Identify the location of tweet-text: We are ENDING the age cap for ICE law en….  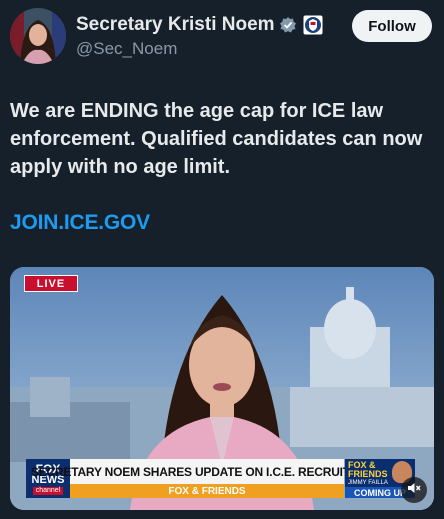
(216, 139).